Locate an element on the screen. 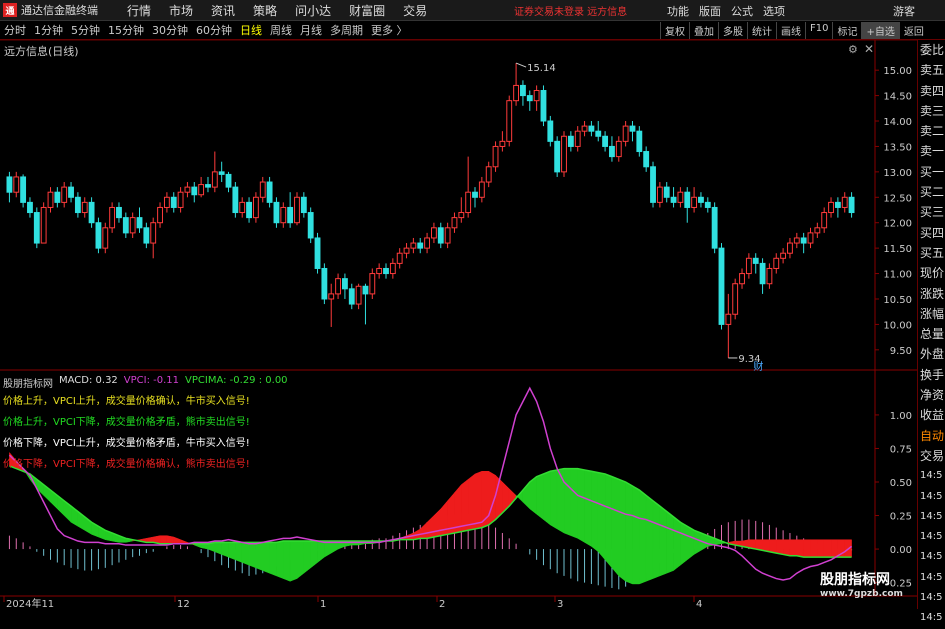 The width and height of the screenshot is (945, 629). gear-icon: ⚙ is located at coordinates (853, 49).